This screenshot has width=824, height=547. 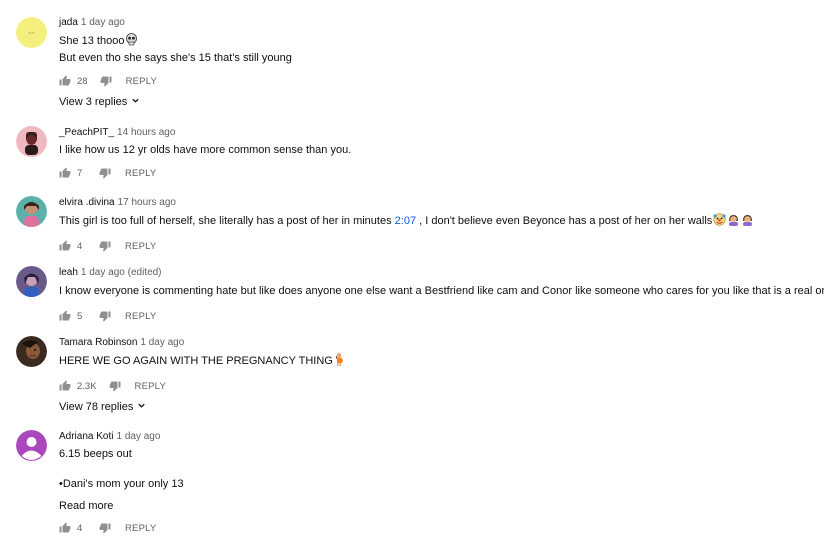 I want to click on comment-author: Adriana Koti, so click(x=86, y=436).